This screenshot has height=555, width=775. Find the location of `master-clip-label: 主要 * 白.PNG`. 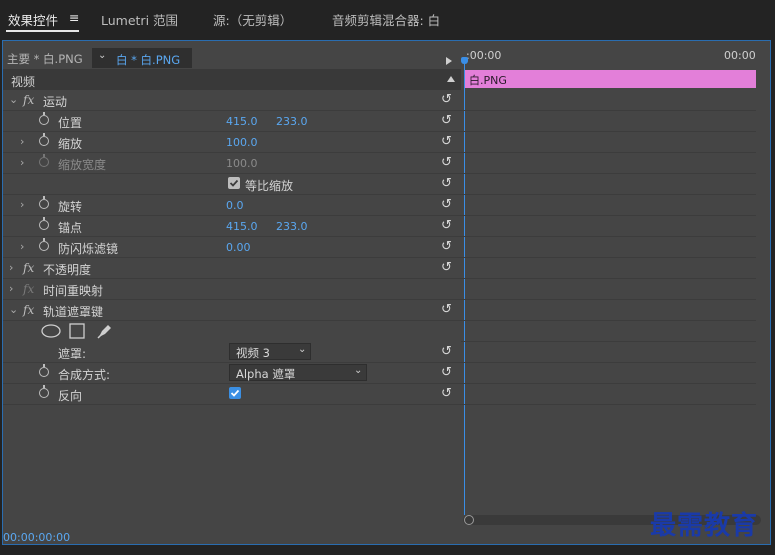

master-clip-label: 主要 * 白.PNG is located at coordinates (45, 59).